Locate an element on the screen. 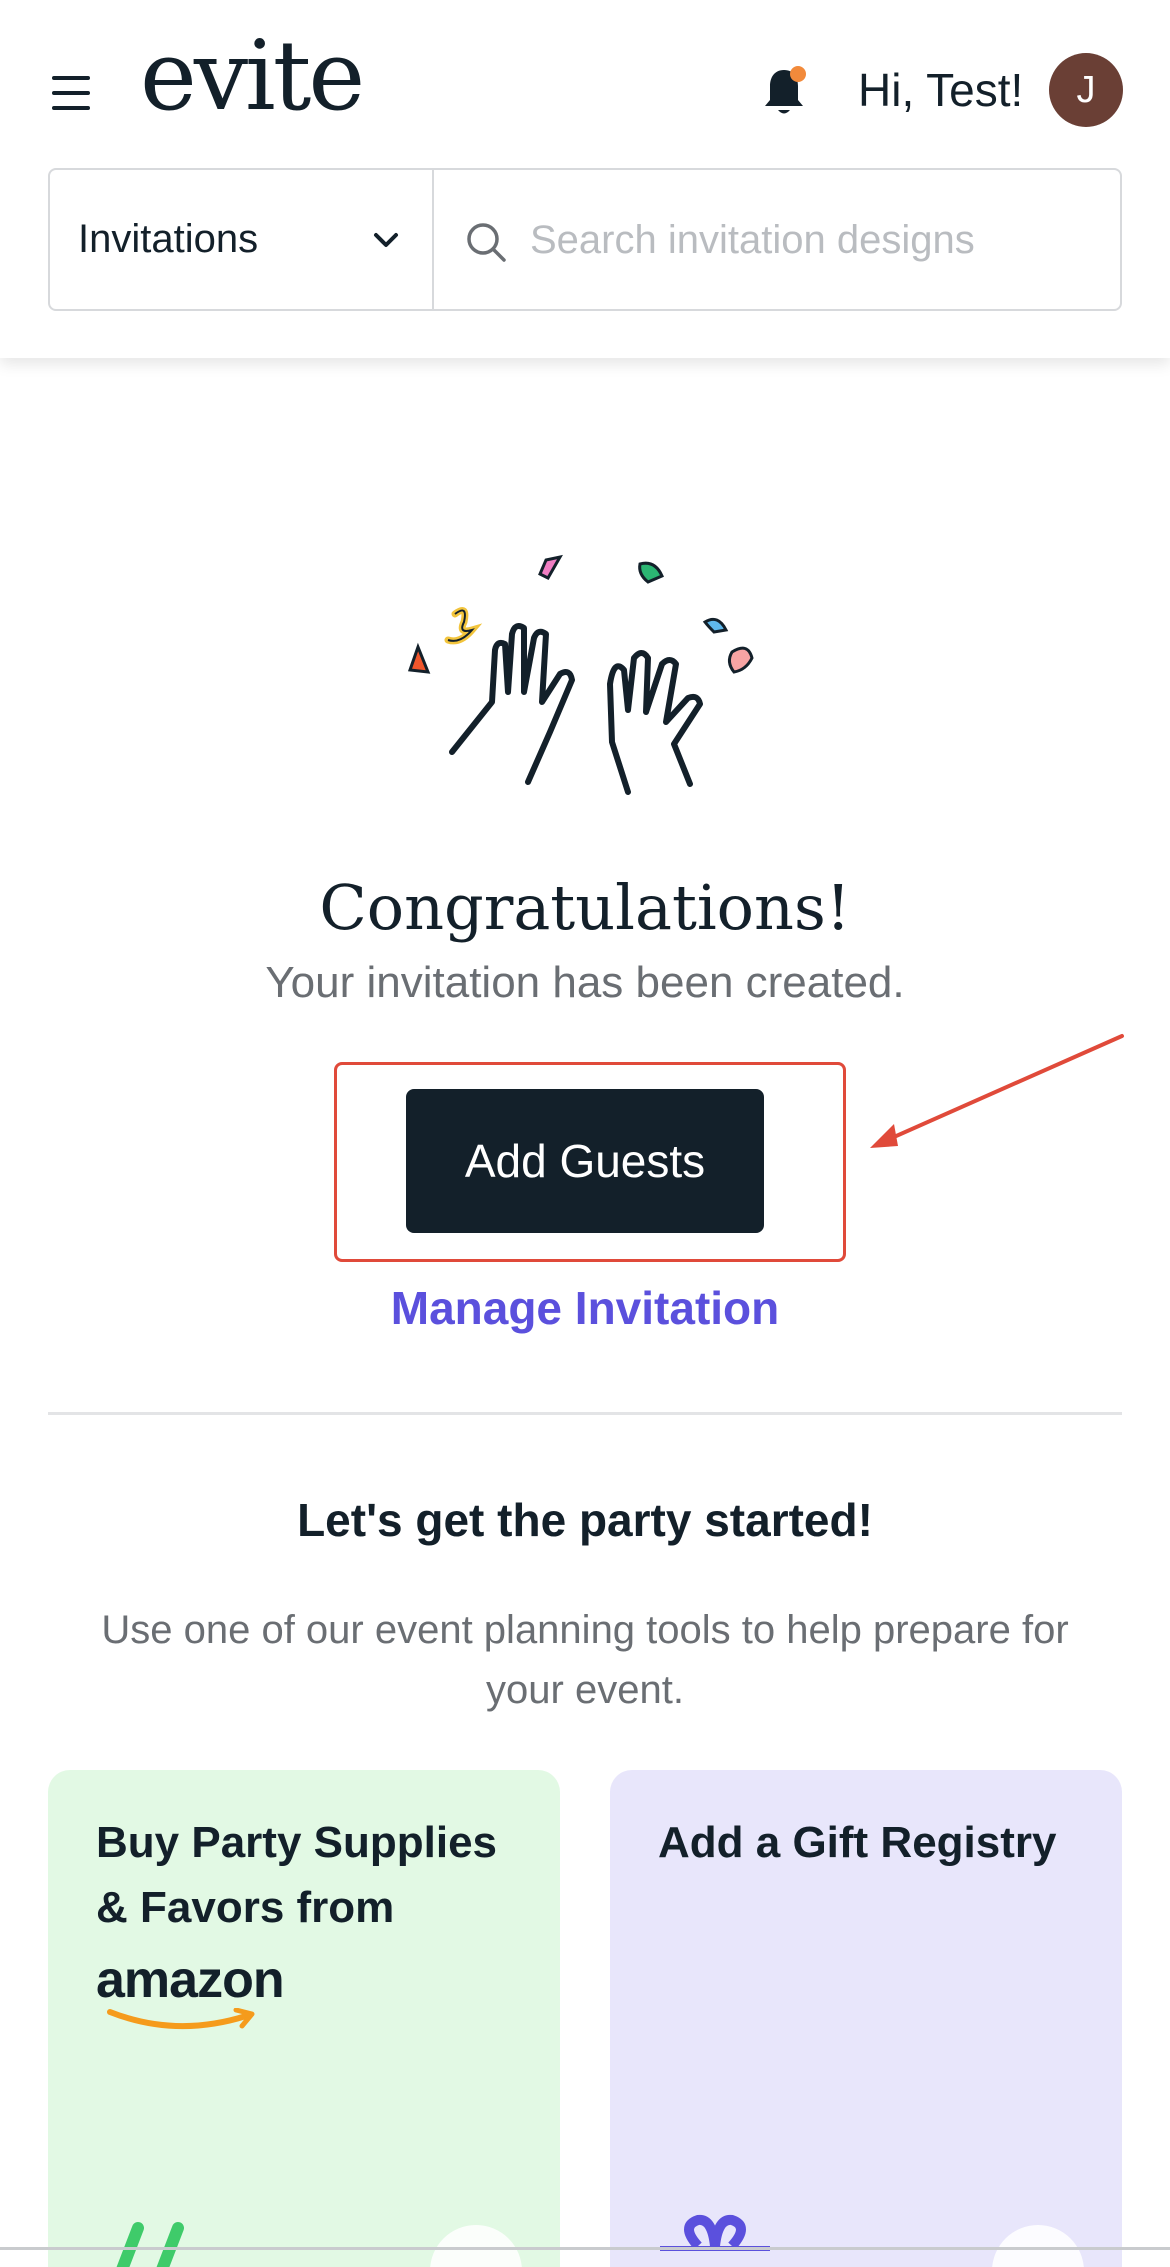  page-title: Congratulations! is located at coordinates (585, 907).